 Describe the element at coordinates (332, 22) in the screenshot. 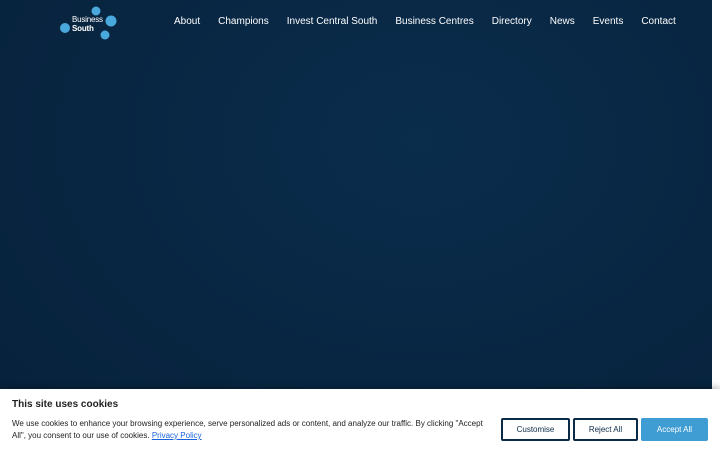

I see `nav-item-invest-central-south: Invest Central South` at that location.